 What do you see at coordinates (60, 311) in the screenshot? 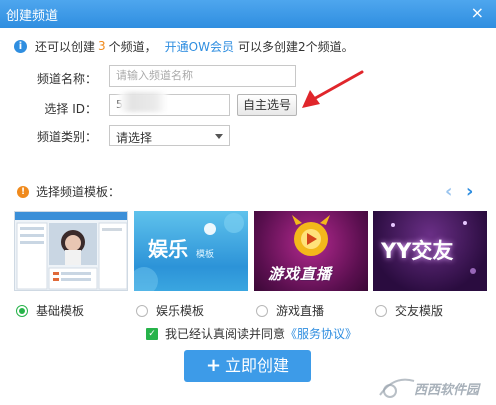
I see `template-option-label: 基础模板` at bounding box center [60, 311].